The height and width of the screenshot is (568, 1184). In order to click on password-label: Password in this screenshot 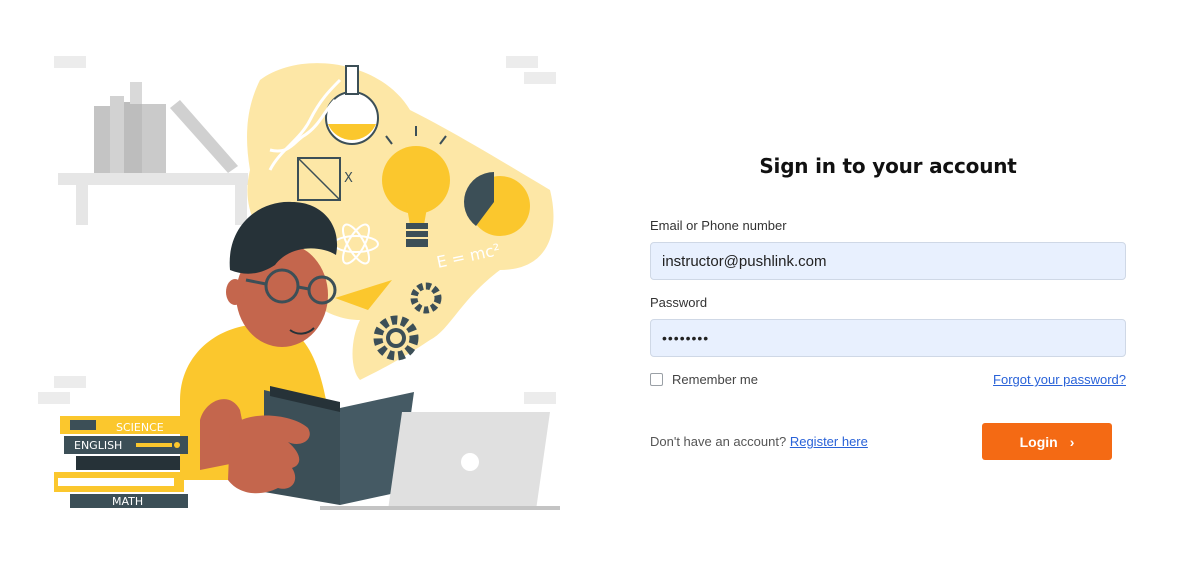, I will do `click(679, 302)`.